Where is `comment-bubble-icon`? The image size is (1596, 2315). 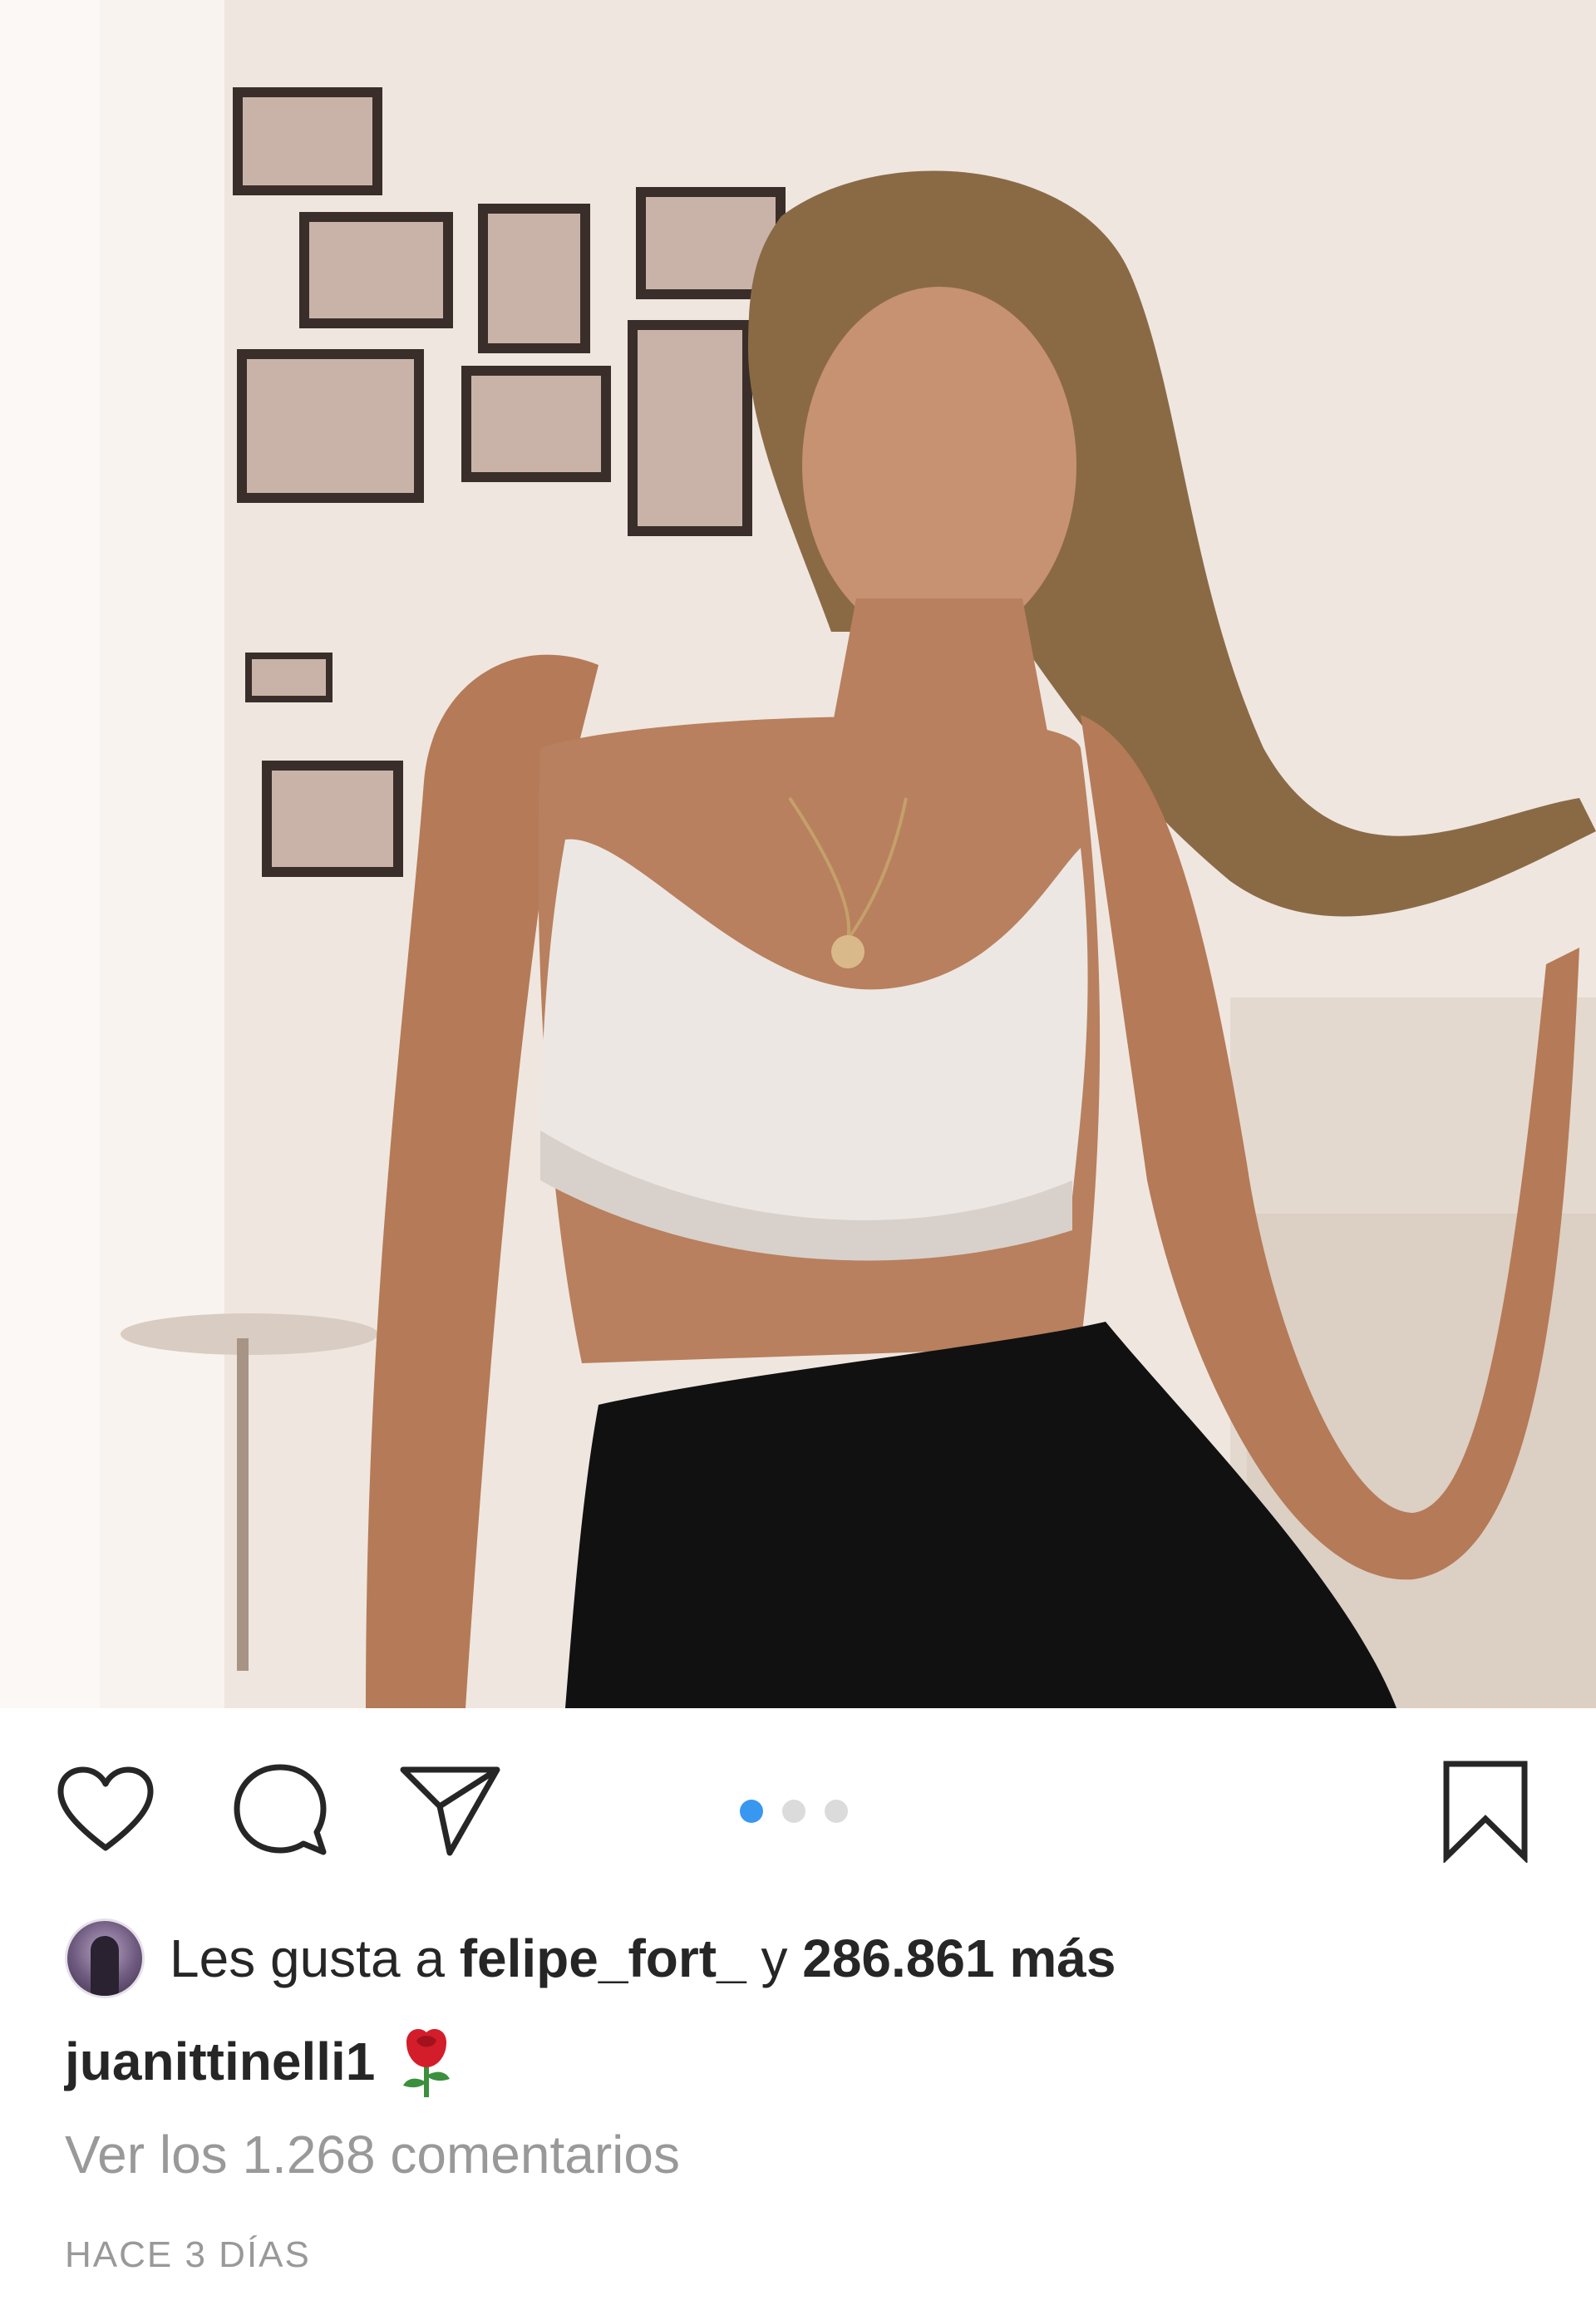 comment-bubble-icon is located at coordinates (280, 1810).